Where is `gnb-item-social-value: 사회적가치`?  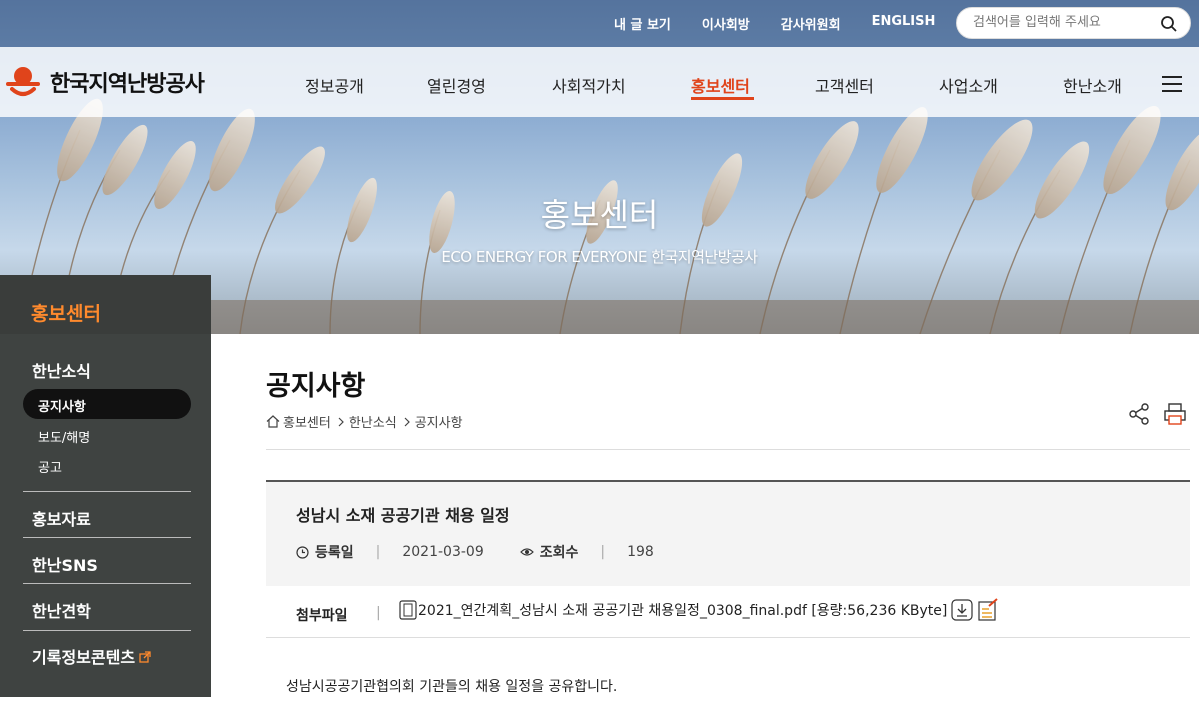
gnb-item-social-value: 사회적가치 is located at coordinates (589, 85).